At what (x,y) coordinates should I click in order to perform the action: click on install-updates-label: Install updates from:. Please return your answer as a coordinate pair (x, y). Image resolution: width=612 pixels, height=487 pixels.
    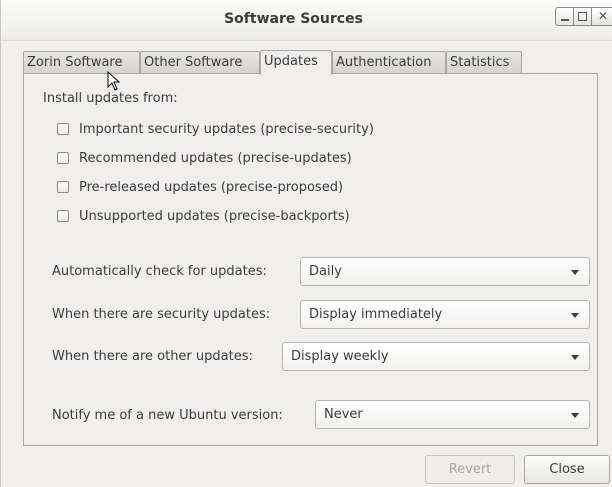
    Looking at the image, I should click on (110, 98).